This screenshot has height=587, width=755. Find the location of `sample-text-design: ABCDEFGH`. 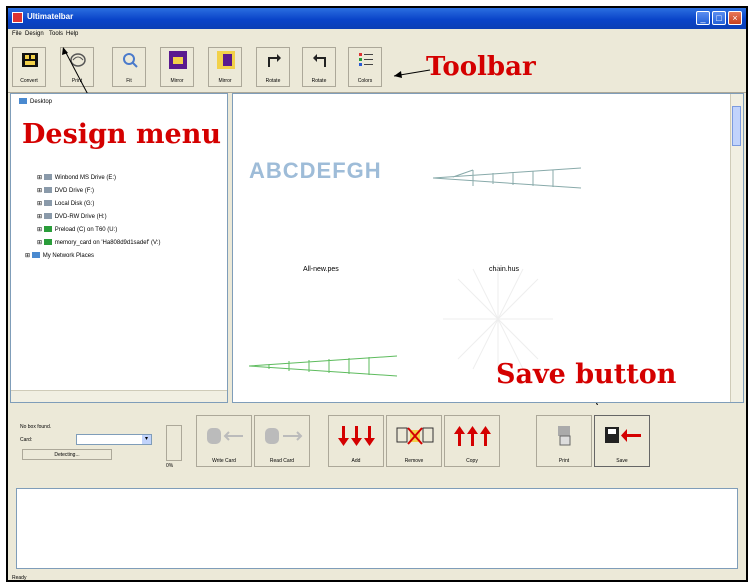

sample-text-design: ABCDEFGH is located at coordinates (315, 171).